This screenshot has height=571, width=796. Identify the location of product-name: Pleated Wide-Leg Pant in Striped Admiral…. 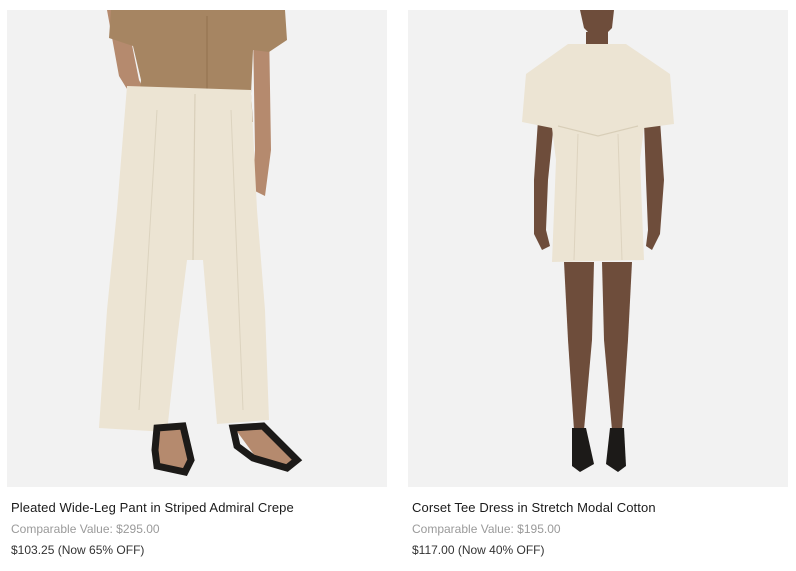
(199, 508).